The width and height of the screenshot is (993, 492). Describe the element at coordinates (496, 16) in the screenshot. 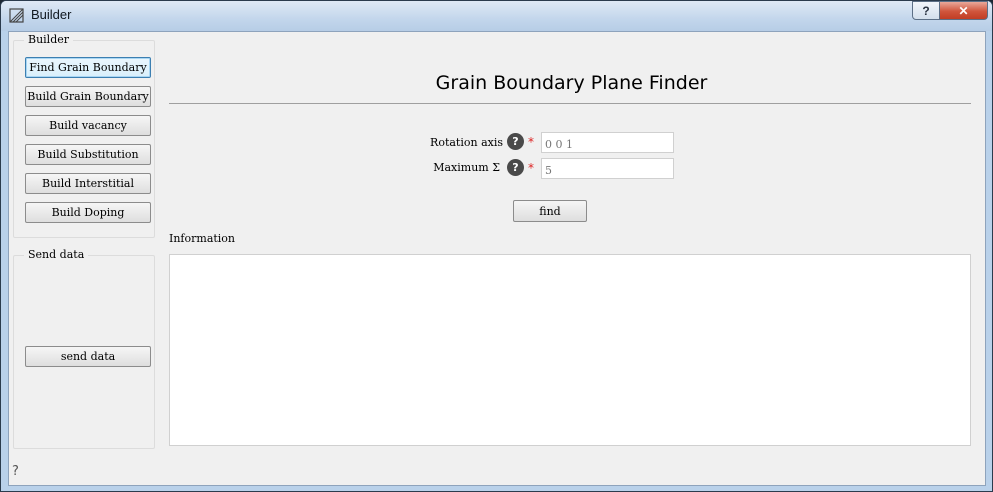

I see `title-bar: Builder ? ✕` at that location.